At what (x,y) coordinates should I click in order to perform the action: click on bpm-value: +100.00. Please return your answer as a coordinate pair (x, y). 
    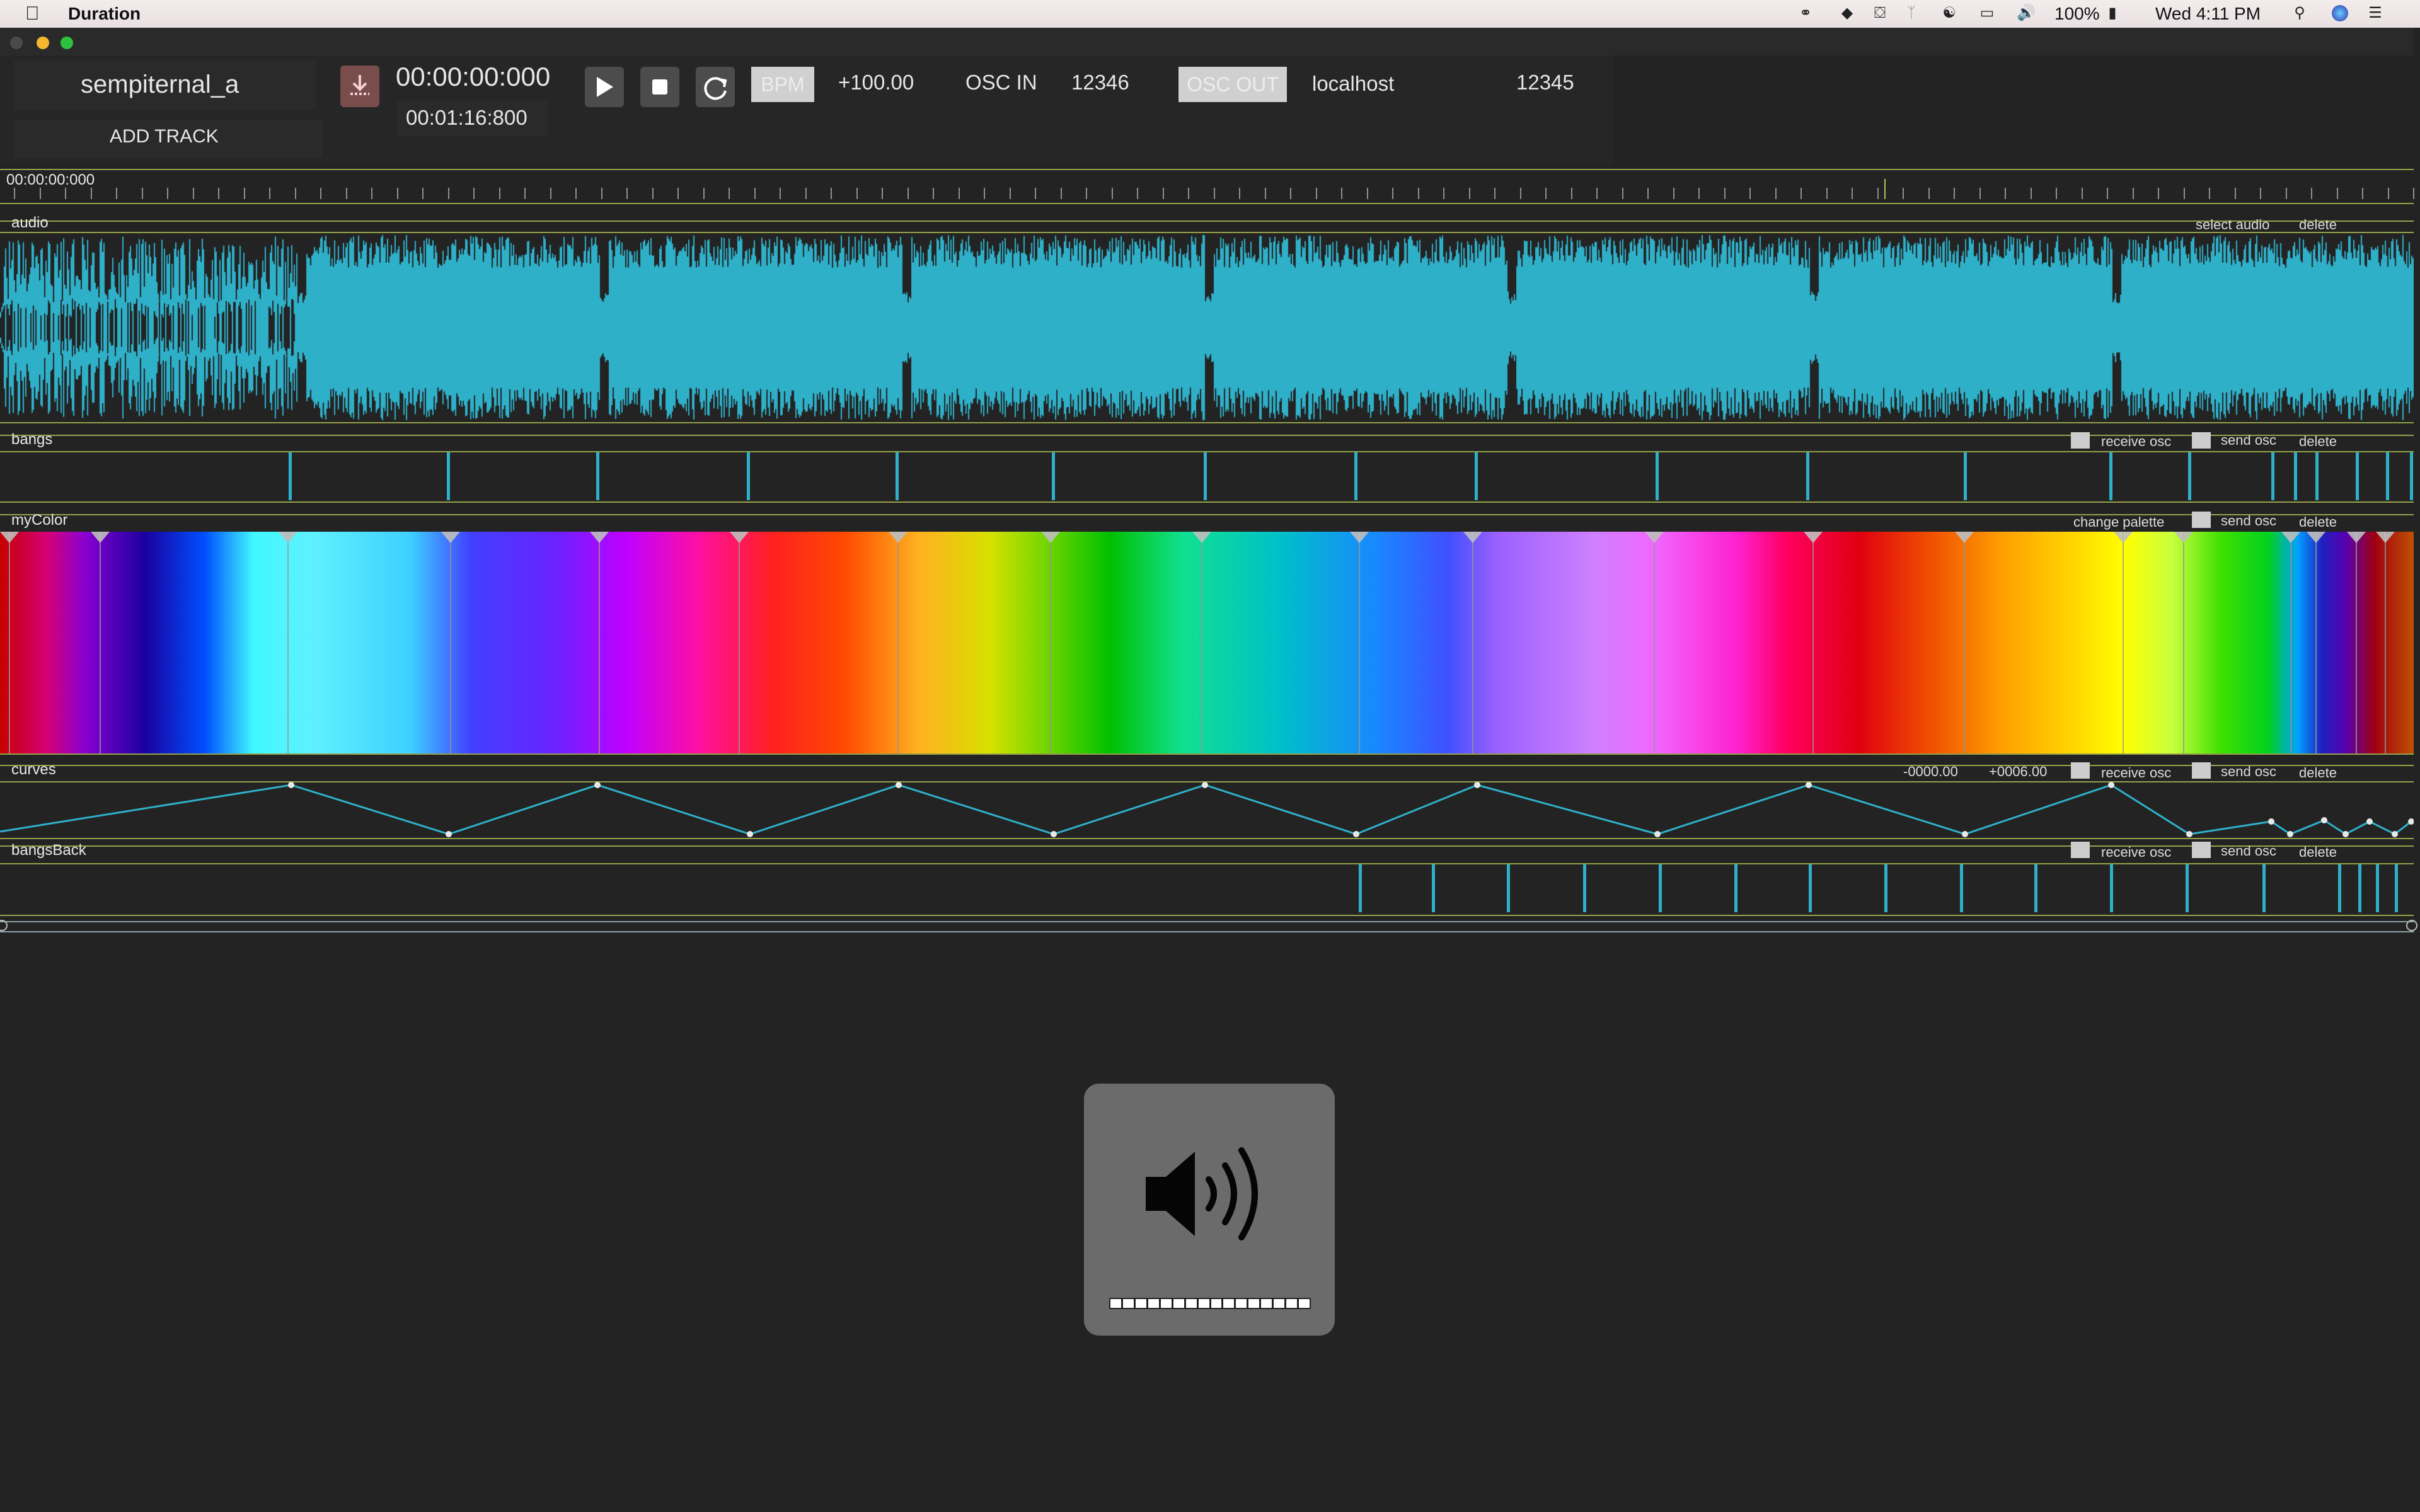
    Looking at the image, I should click on (876, 82).